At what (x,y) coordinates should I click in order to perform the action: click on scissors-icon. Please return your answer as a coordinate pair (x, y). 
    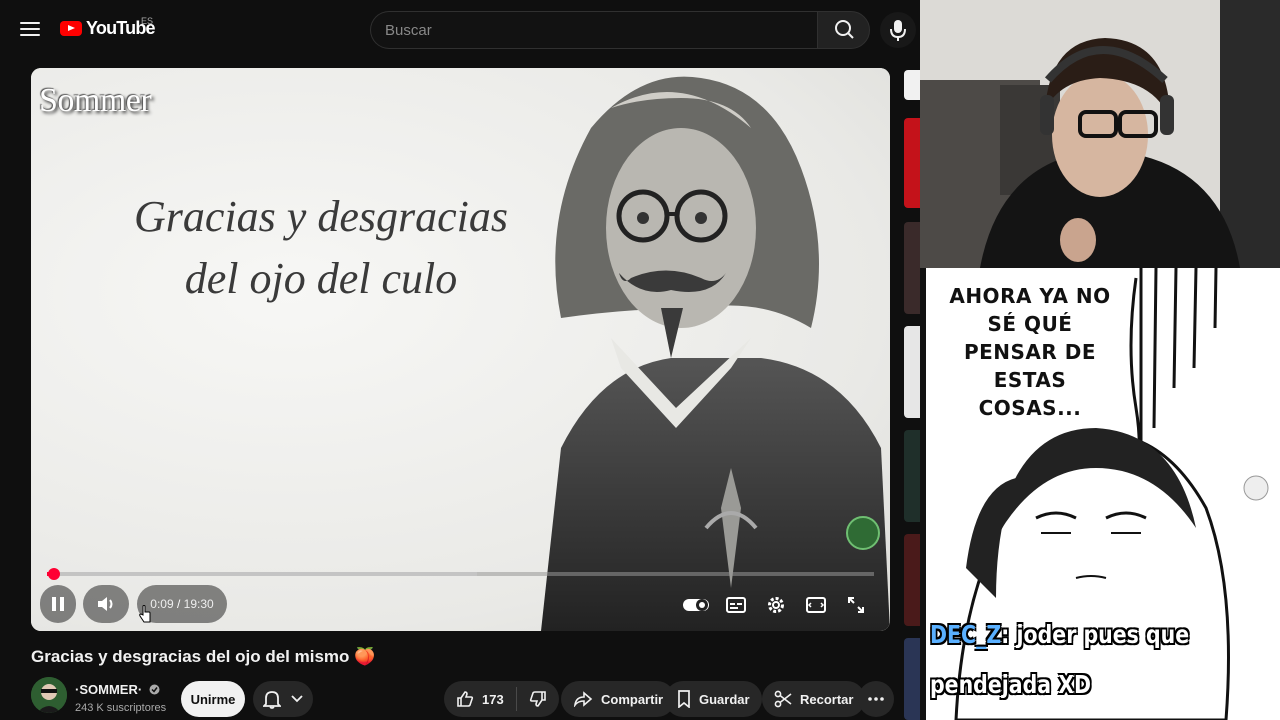
    Looking at the image, I should click on (783, 699).